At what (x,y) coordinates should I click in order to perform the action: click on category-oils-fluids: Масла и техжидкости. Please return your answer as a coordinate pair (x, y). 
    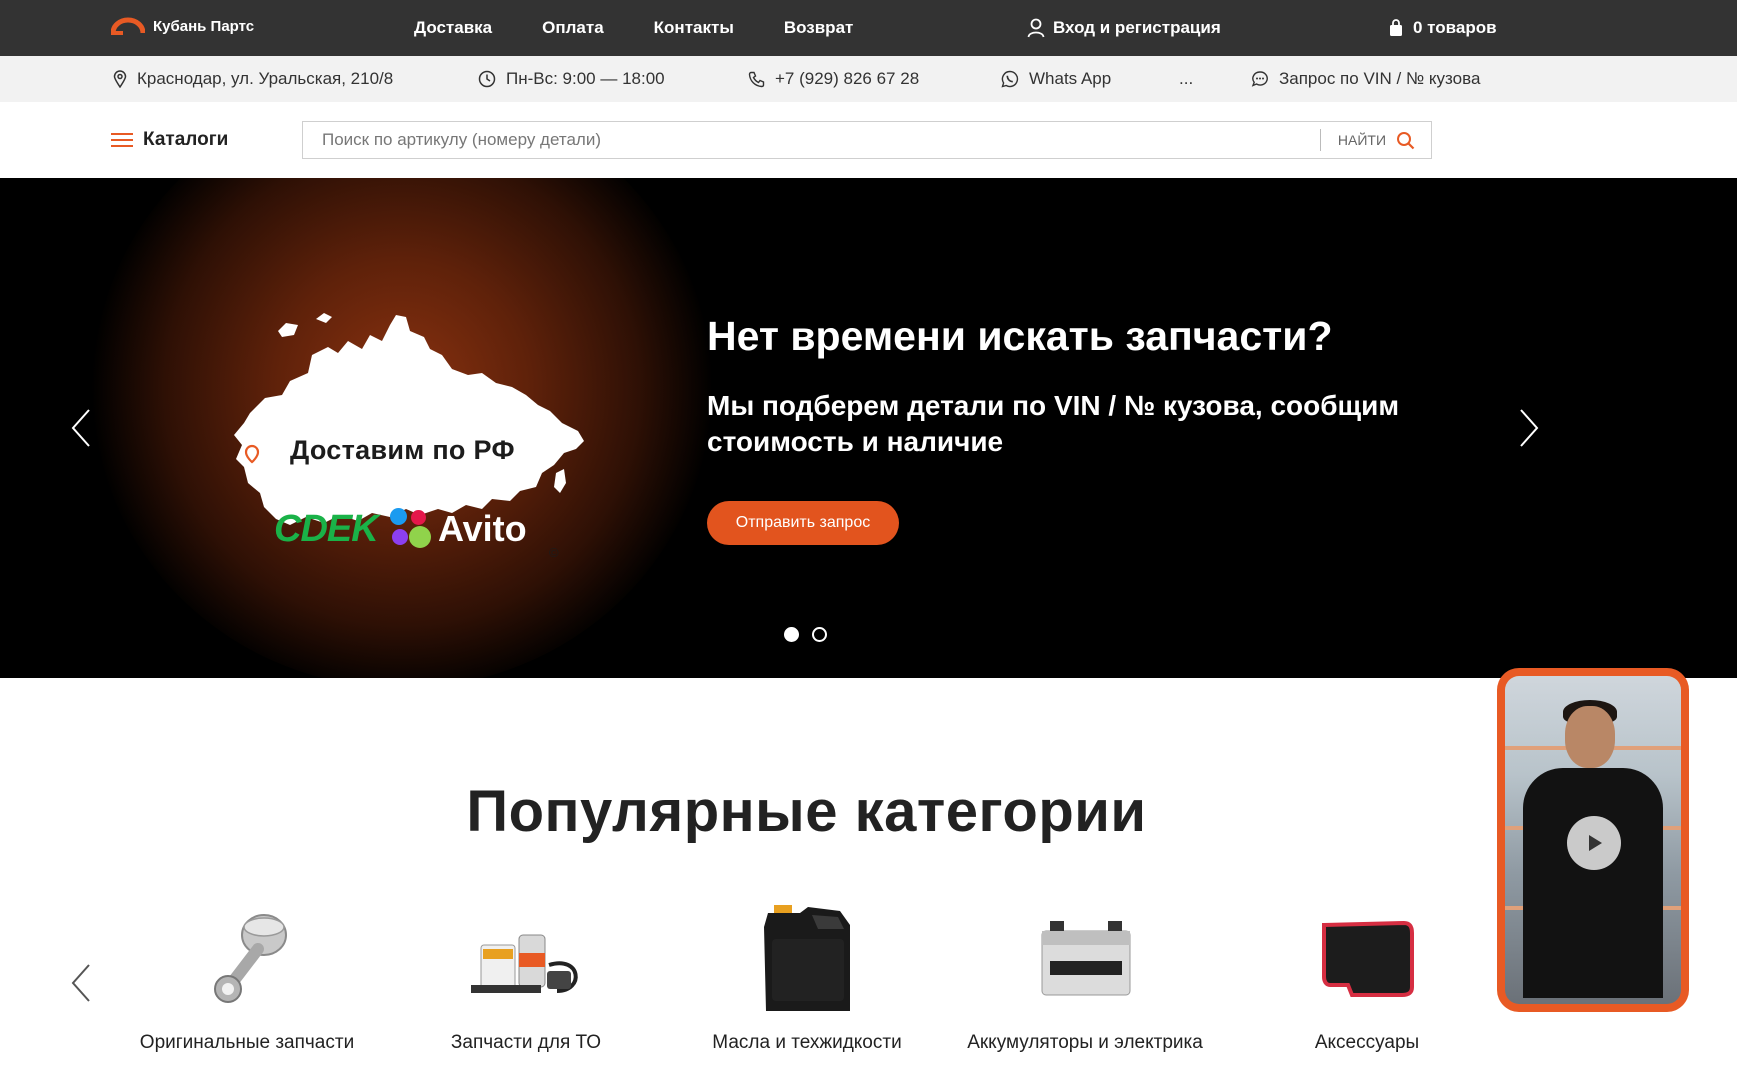
    Looking at the image, I should click on (807, 980).